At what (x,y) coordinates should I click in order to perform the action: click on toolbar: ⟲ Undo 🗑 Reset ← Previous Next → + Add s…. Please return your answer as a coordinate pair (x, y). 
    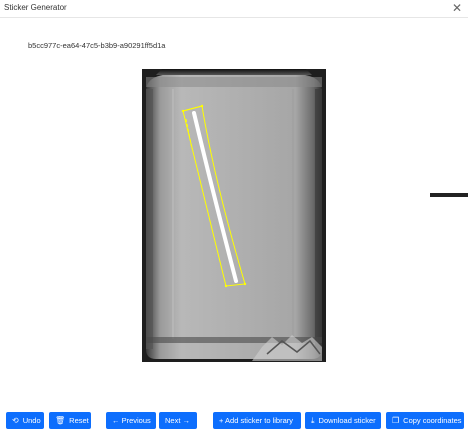
    Looking at the image, I should click on (234, 420).